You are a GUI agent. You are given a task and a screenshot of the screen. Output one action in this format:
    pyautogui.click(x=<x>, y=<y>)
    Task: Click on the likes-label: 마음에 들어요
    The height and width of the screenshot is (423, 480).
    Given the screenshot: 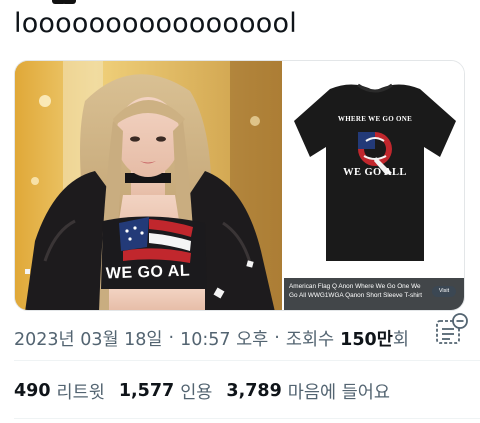 What is the action you would take?
    pyautogui.click(x=338, y=392)
    